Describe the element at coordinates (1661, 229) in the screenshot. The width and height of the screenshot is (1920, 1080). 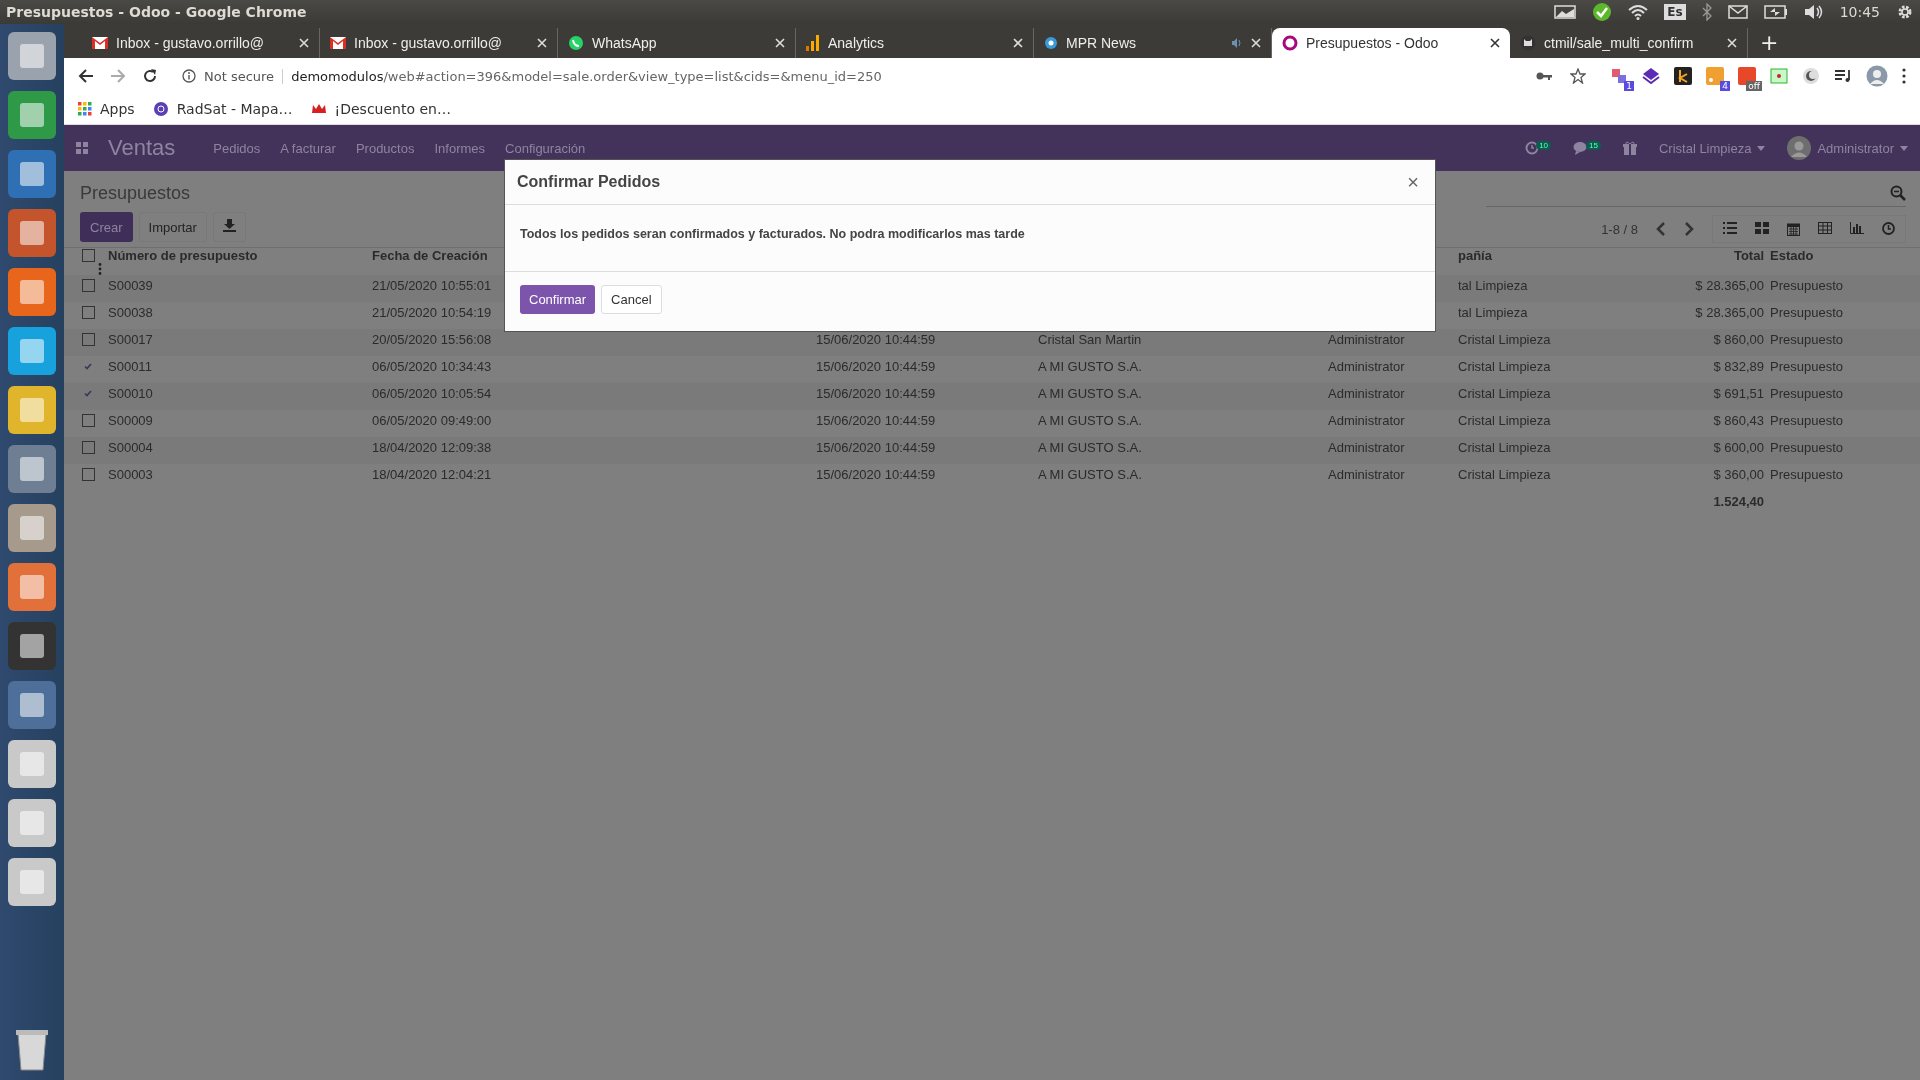
I see `chevron-left-icon` at that location.